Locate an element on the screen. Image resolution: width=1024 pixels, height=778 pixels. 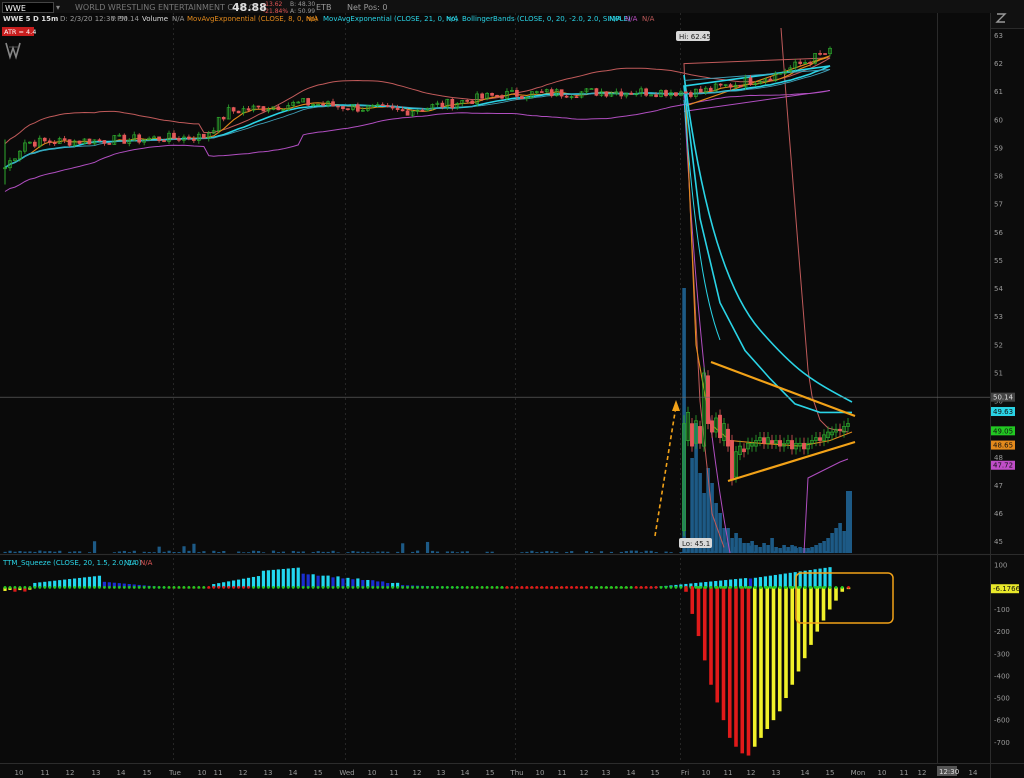
ema21-study-label: MovAvgExponential (CLOSE, 21, 0, no) is located at coordinates (390, 19).